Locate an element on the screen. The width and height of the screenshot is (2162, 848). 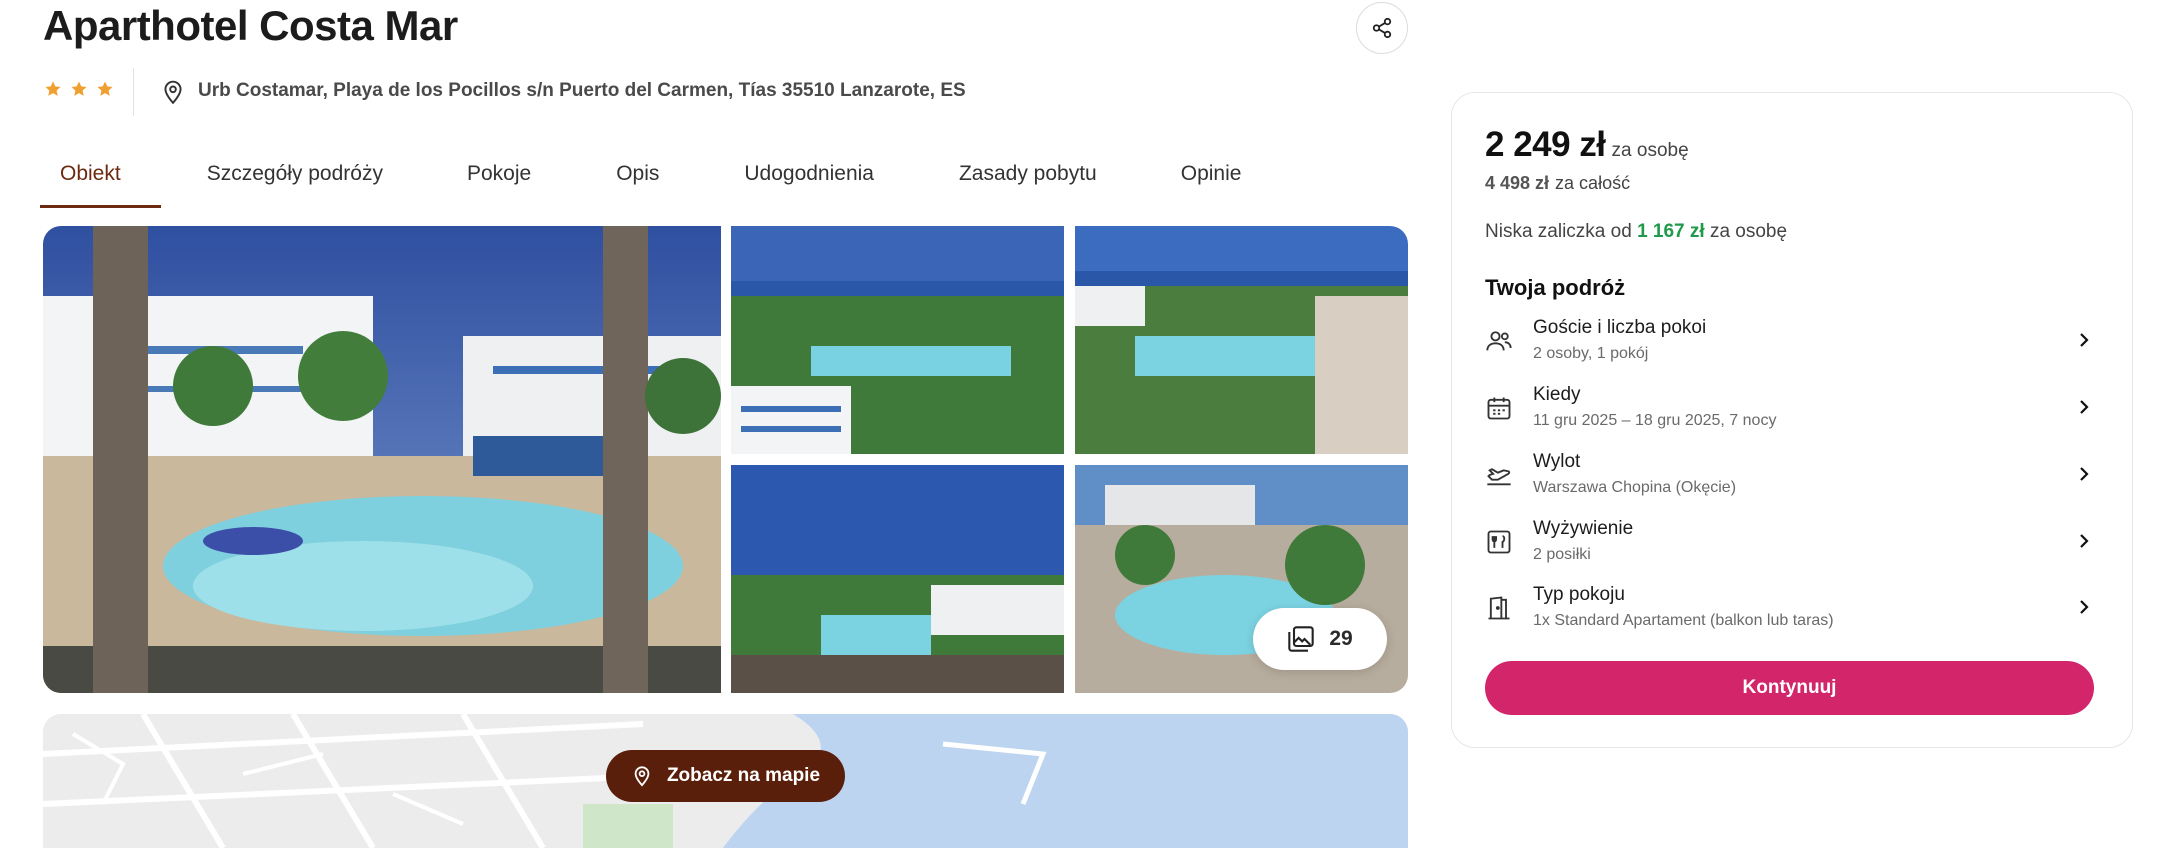
continue-button: Kontynuuj is located at coordinates (1789, 688).